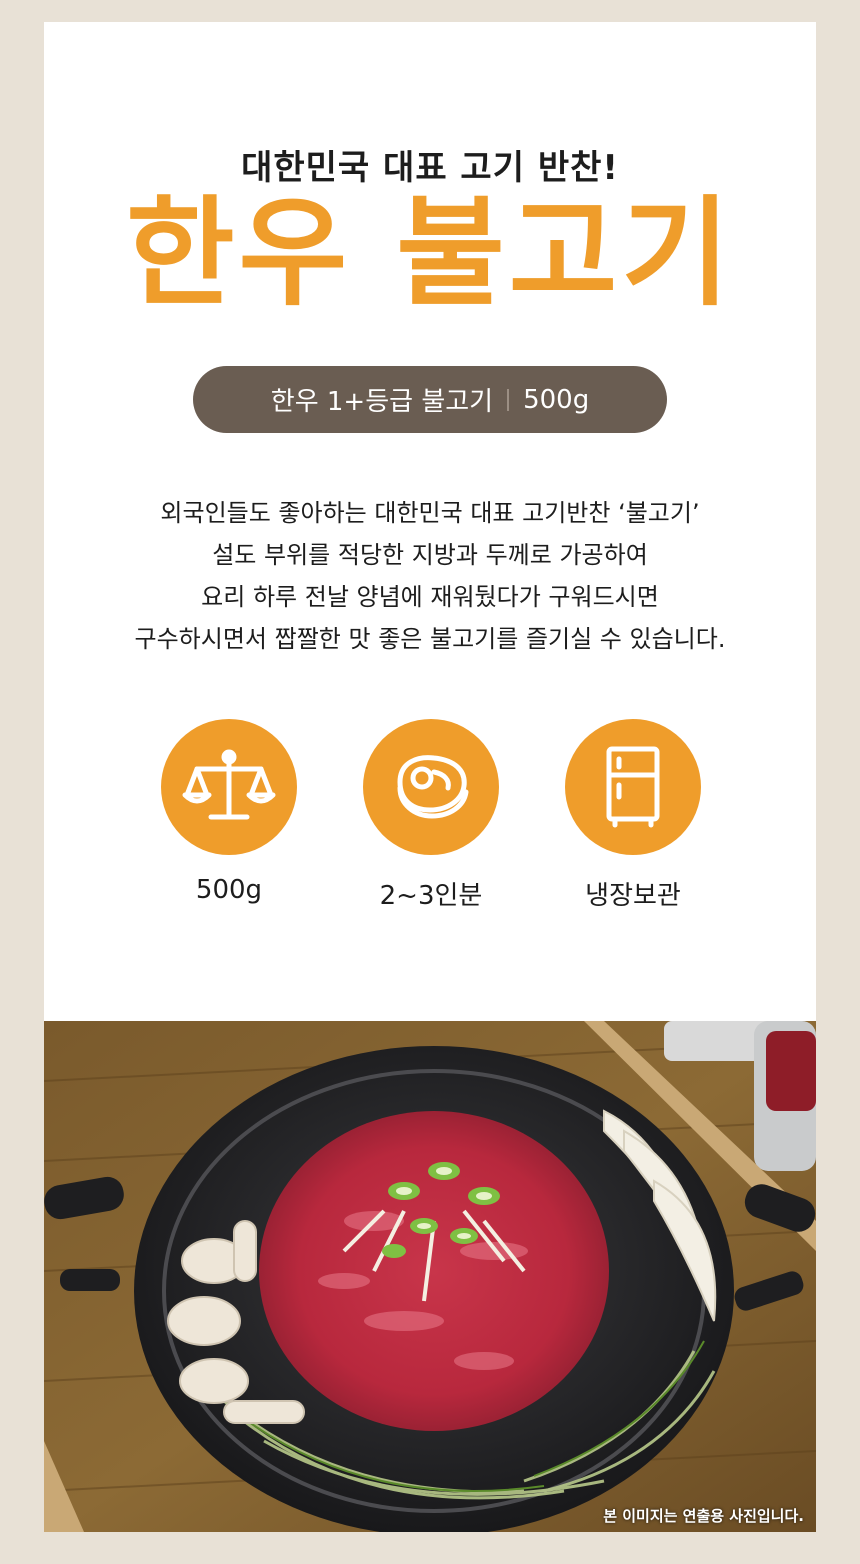  I want to click on steak-icon, so click(433, 787).